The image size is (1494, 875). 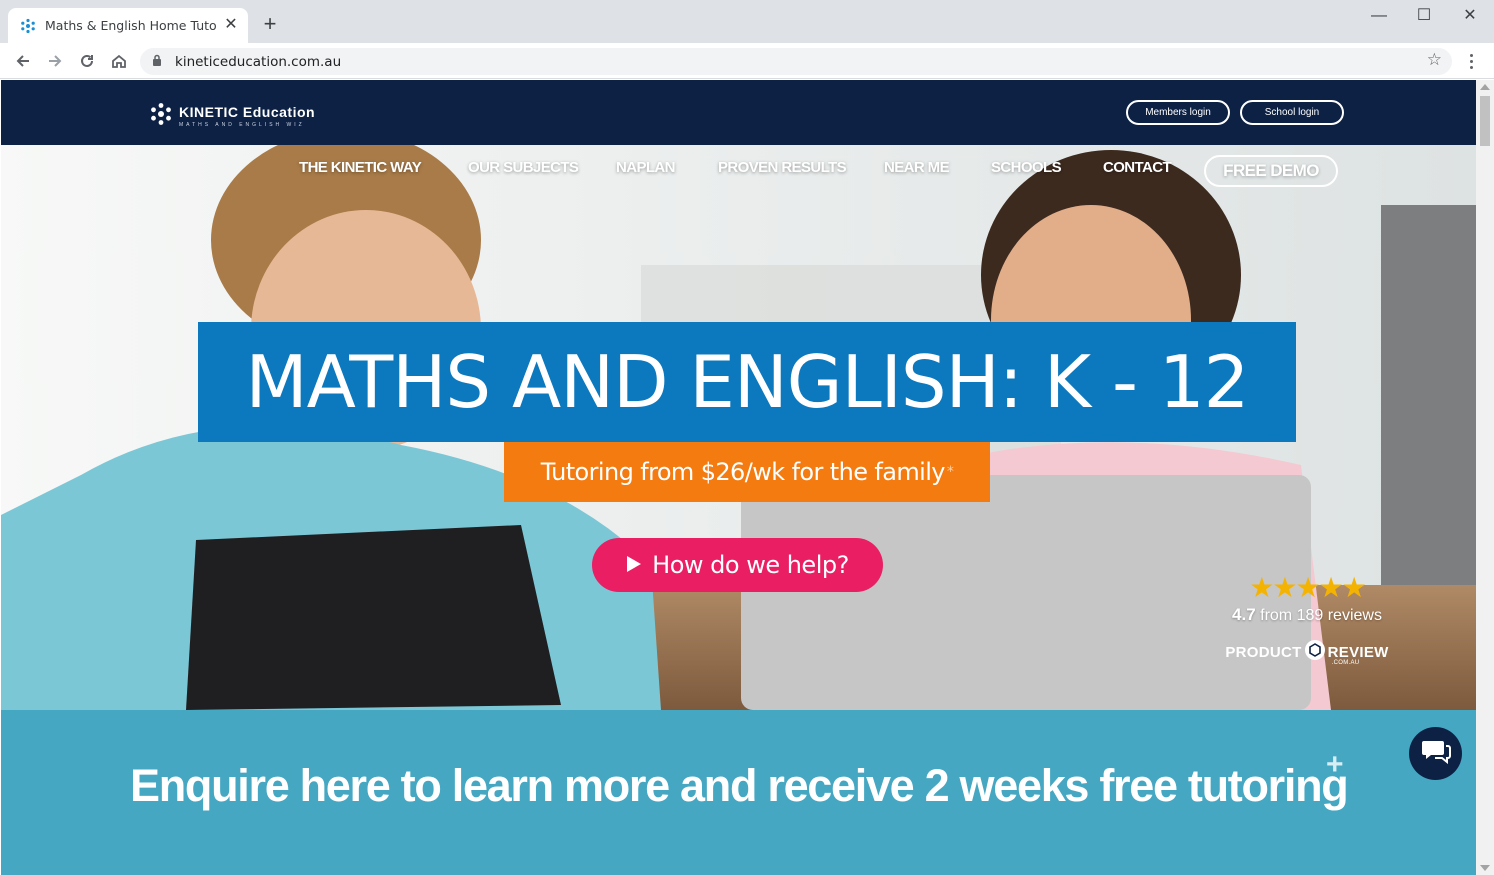 I want to click on productreview-domain-text: .COM.AU, so click(x=1345, y=662).